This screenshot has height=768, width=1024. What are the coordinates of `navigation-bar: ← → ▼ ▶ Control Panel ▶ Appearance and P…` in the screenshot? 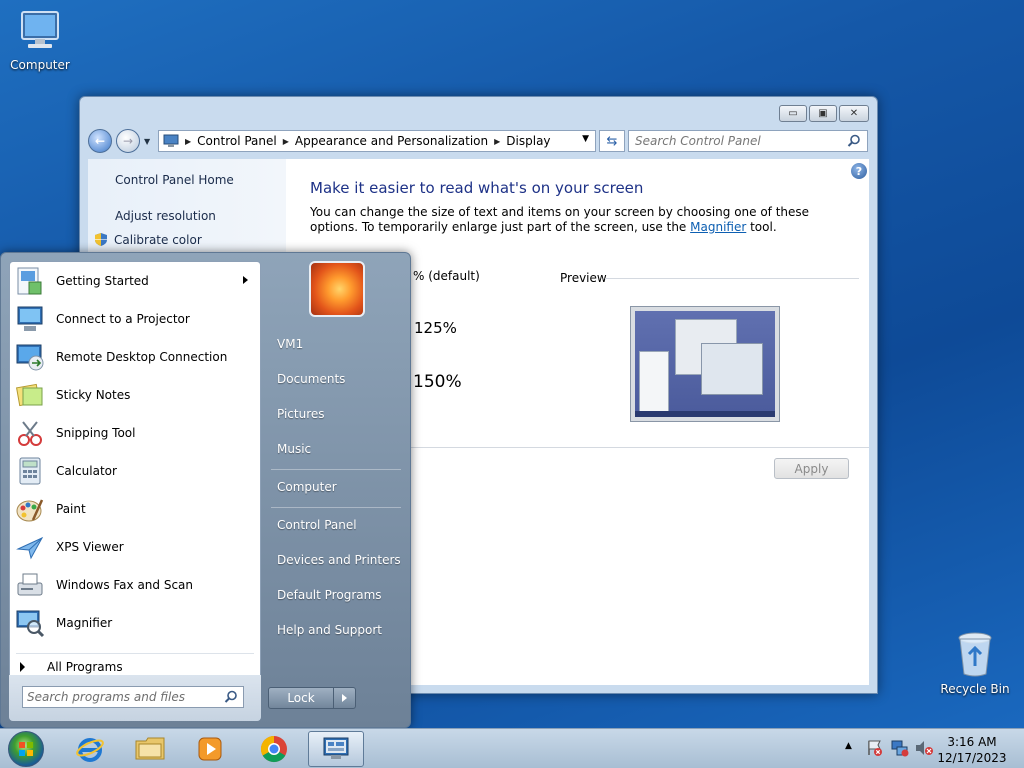 It's located at (478, 141).